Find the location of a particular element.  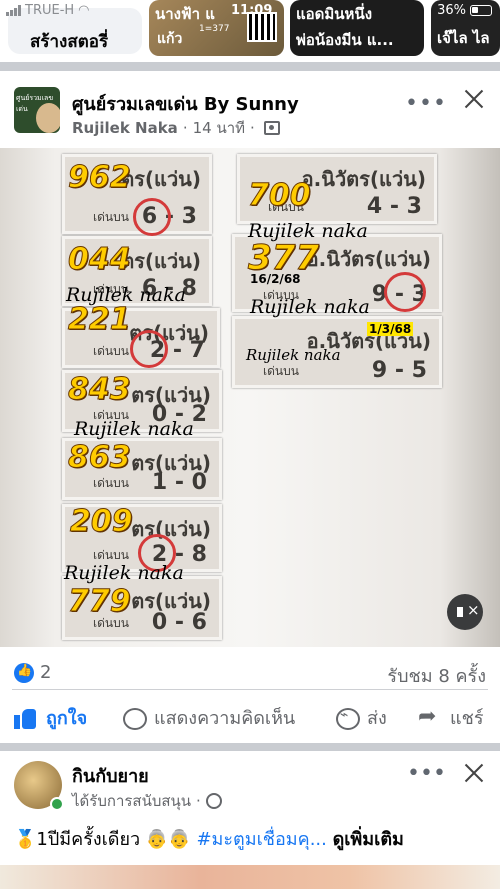

share-icon is located at coordinates (430, 716).